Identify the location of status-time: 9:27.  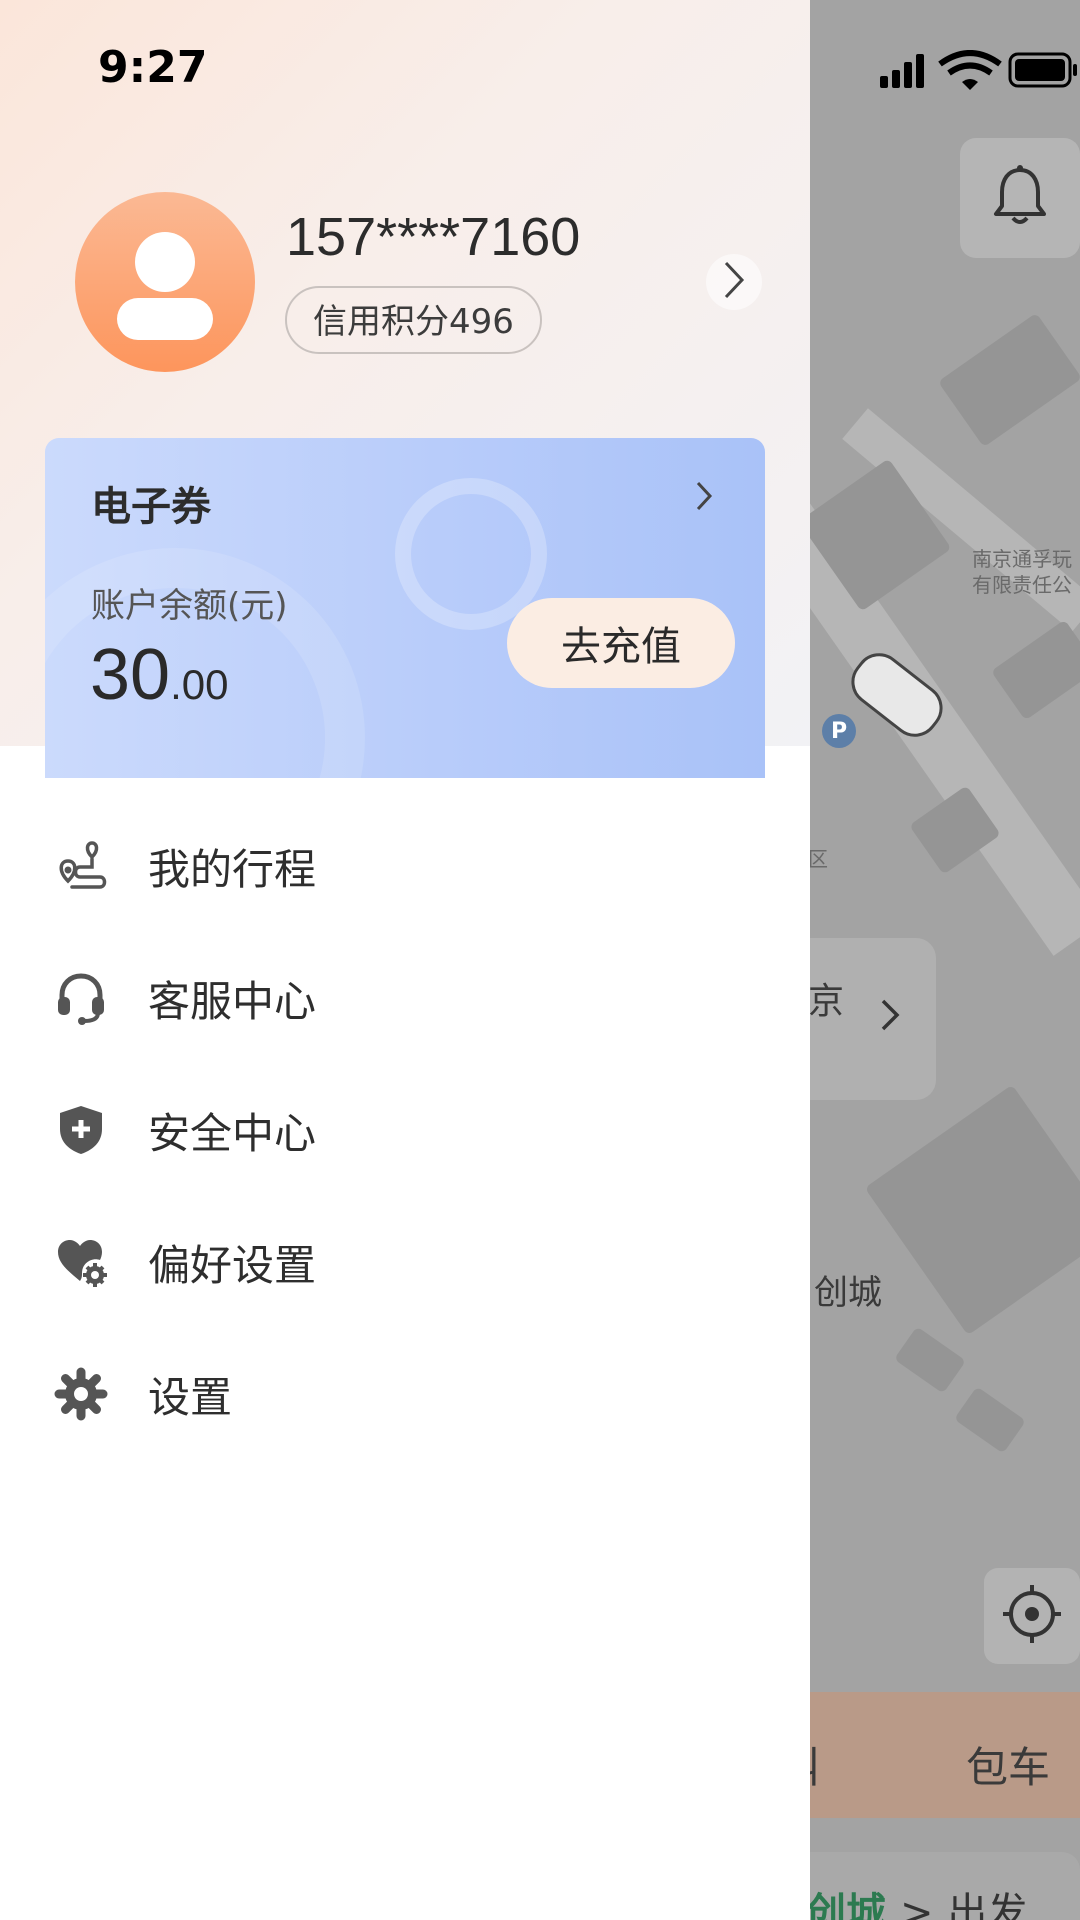
(153, 67).